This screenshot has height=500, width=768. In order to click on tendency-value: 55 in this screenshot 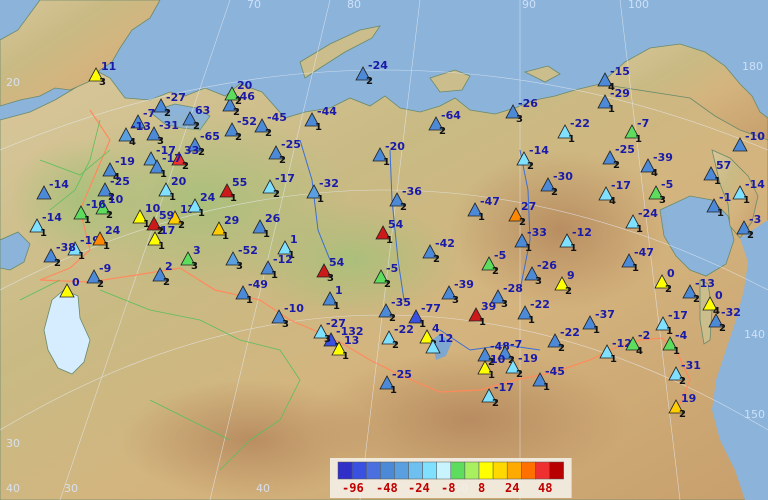, I will do `click(239, 182)`.